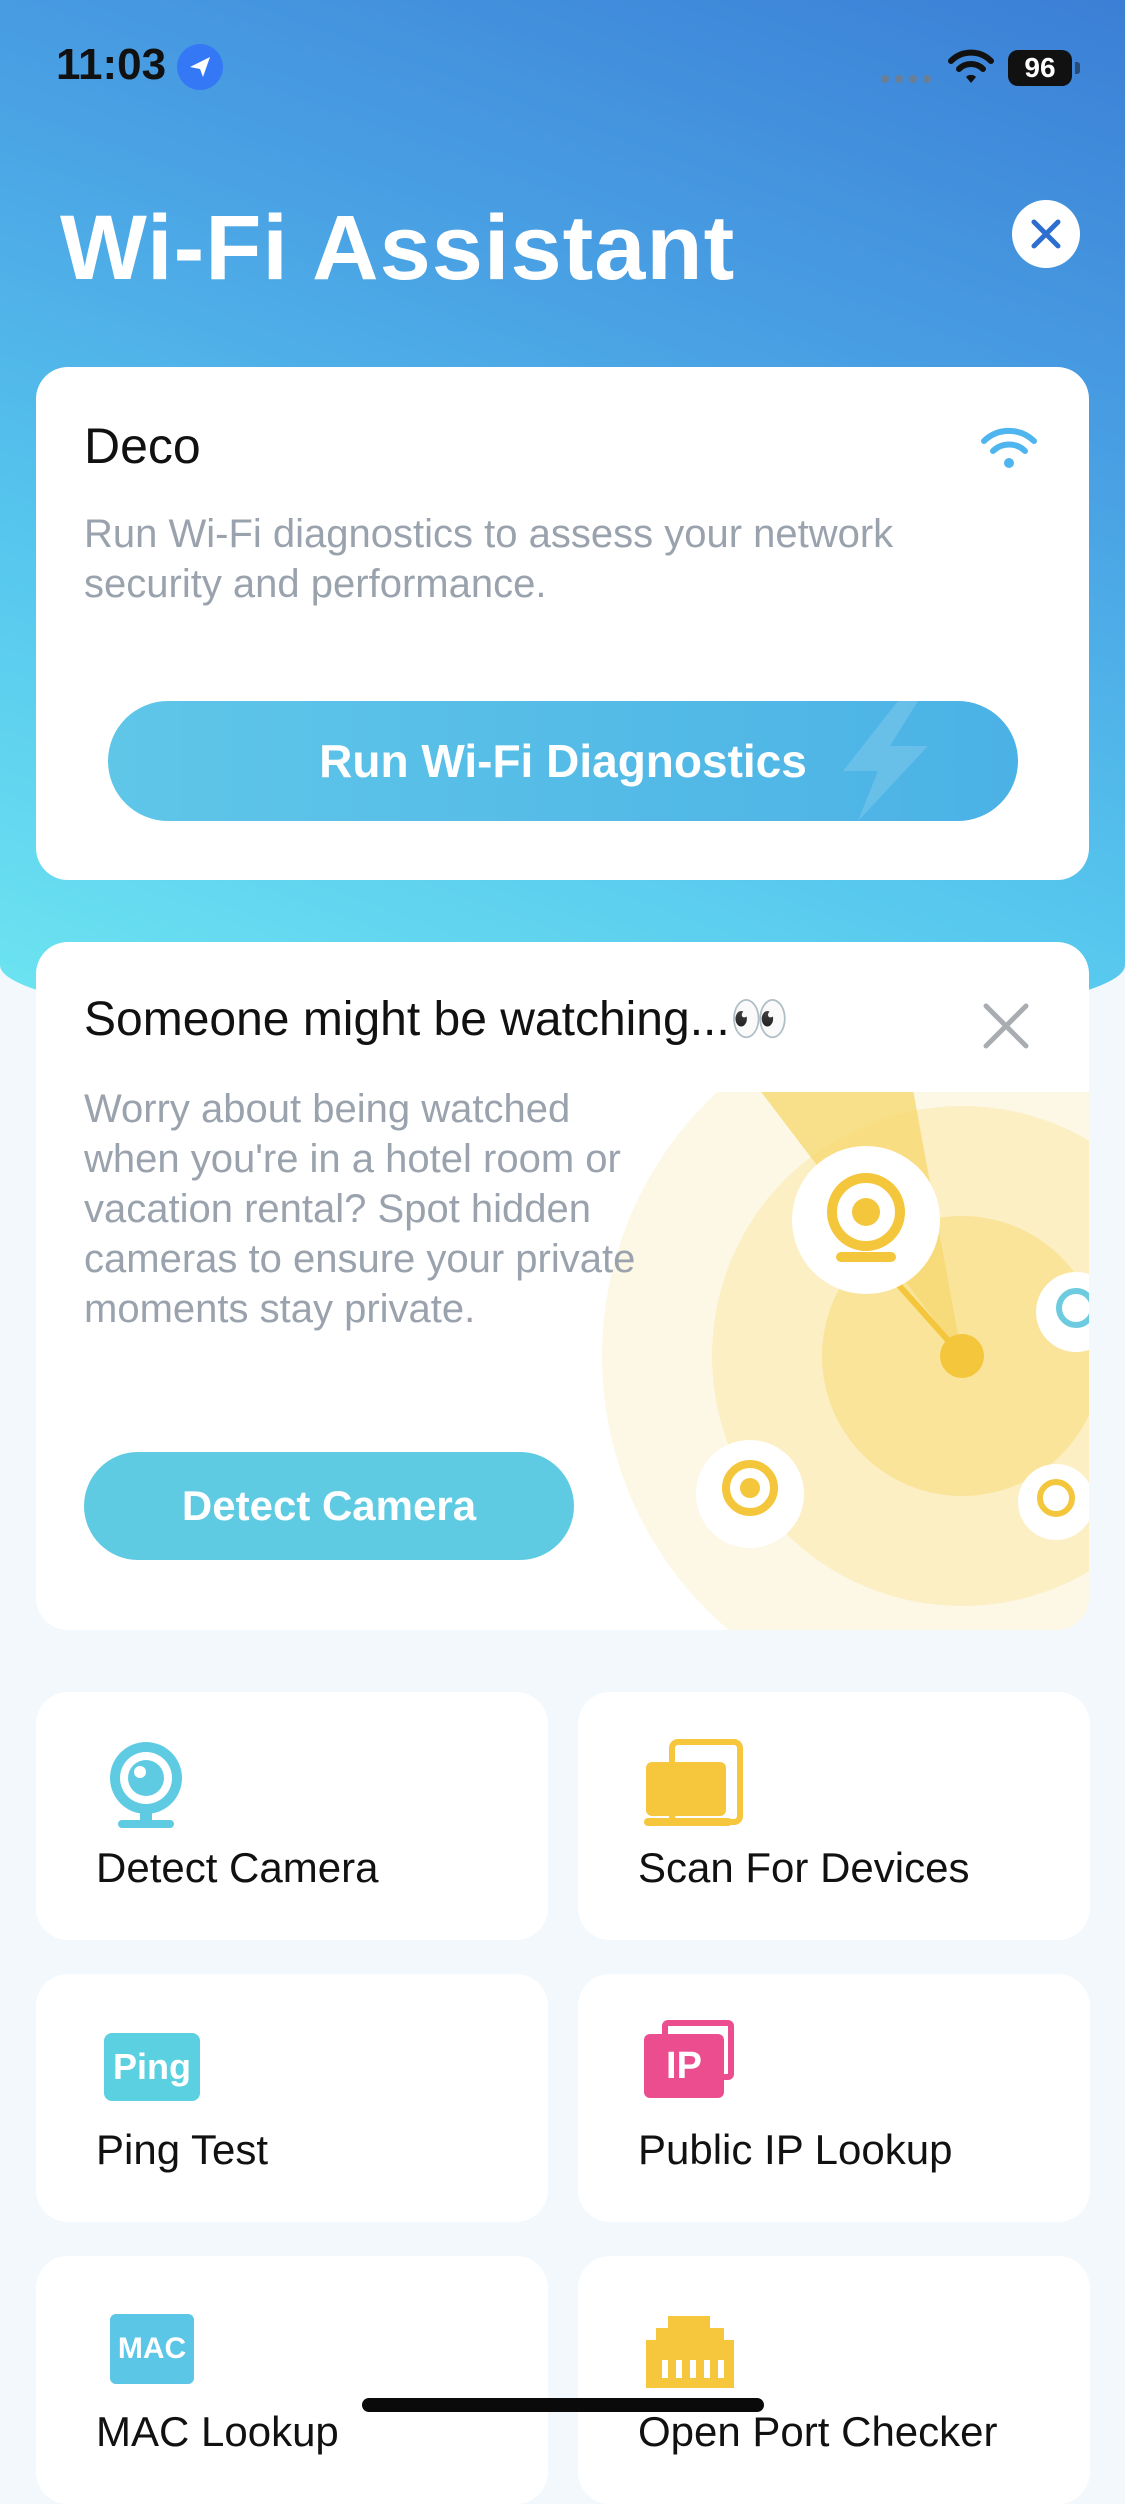  Describe the element at coordinates (834, 2380) in the screenshot. I see `tool-open-port: Open Port Checker` at that location.